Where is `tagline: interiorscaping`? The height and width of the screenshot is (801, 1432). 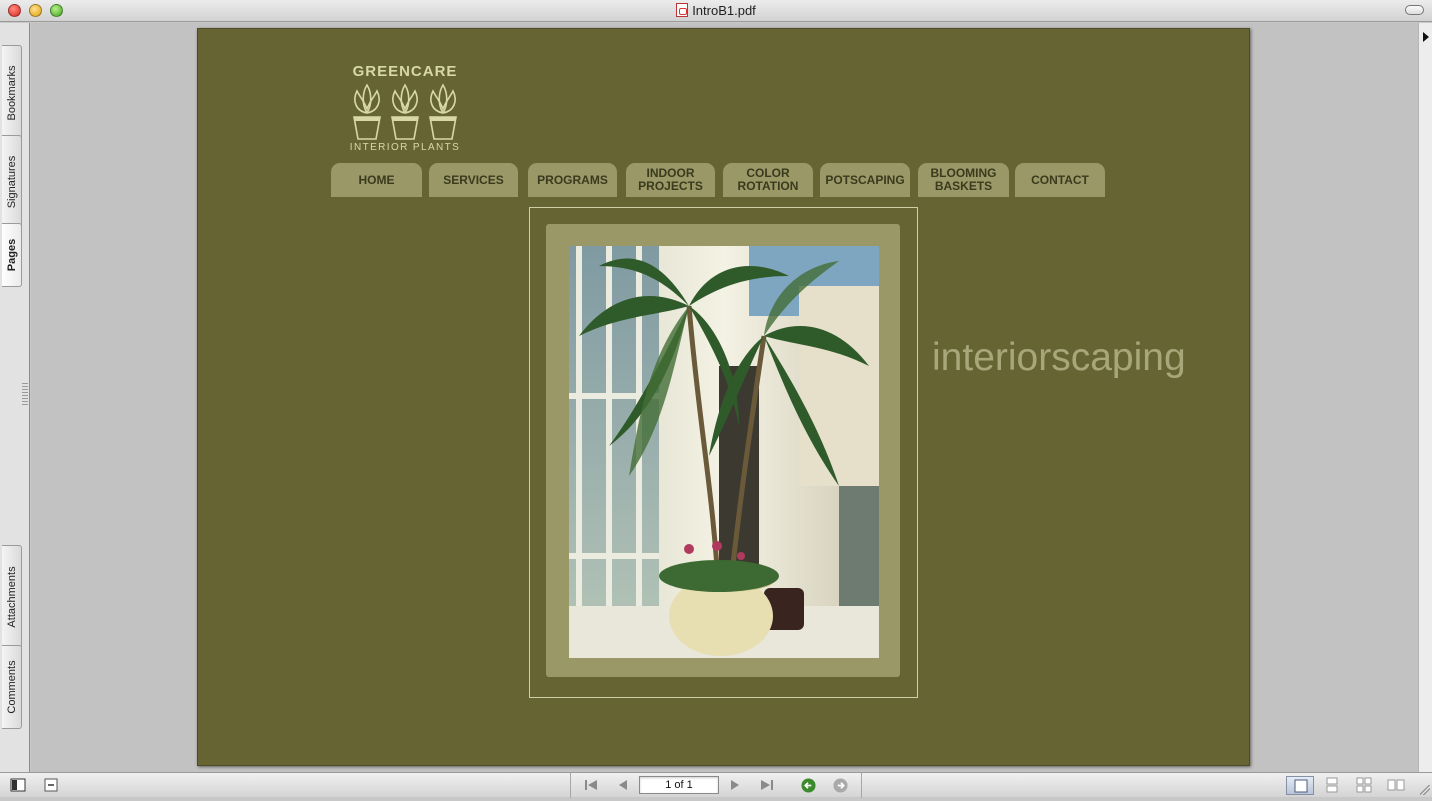 tagline: interiorscaping is located at coordinates (1059, 357).